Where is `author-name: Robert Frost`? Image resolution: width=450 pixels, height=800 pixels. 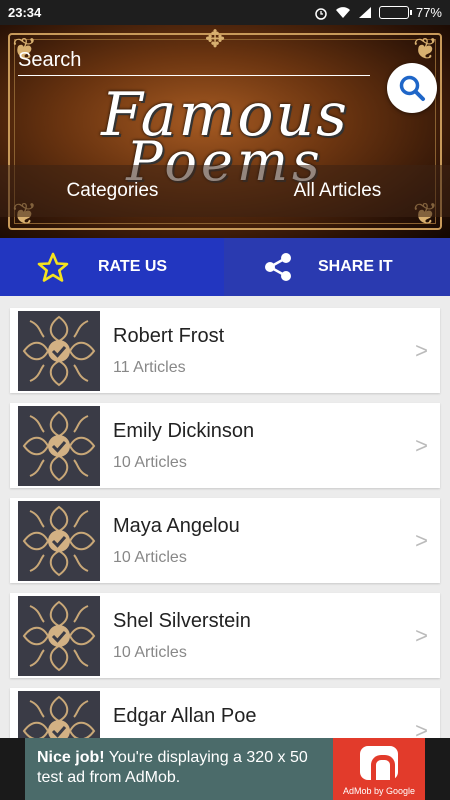
author-name: Robert Frost is located at coordinates (169, 336).